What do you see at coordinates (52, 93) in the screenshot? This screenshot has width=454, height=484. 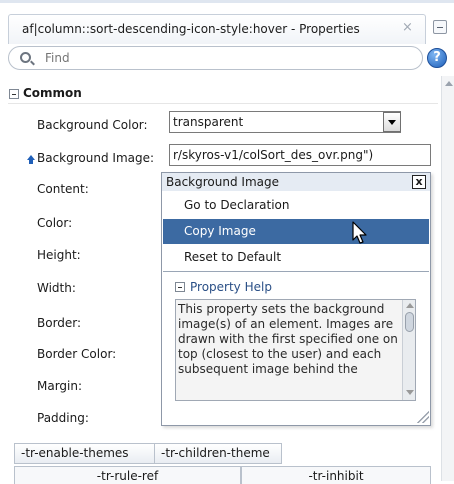 I see `section-common-label: Common` at bounding box center [52, 93].